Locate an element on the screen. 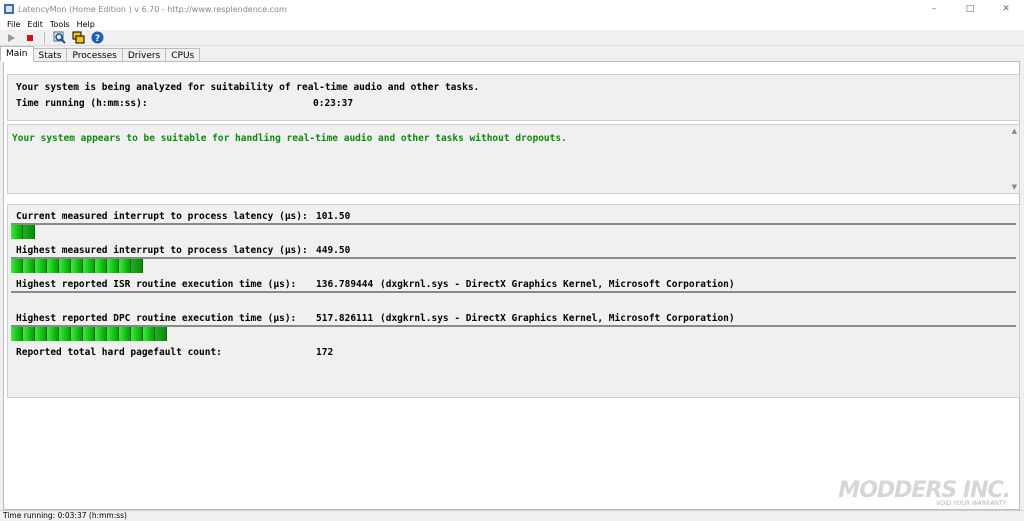 The image size is (1024, 521). tab-main: Main is located at coordinates (17, 54).